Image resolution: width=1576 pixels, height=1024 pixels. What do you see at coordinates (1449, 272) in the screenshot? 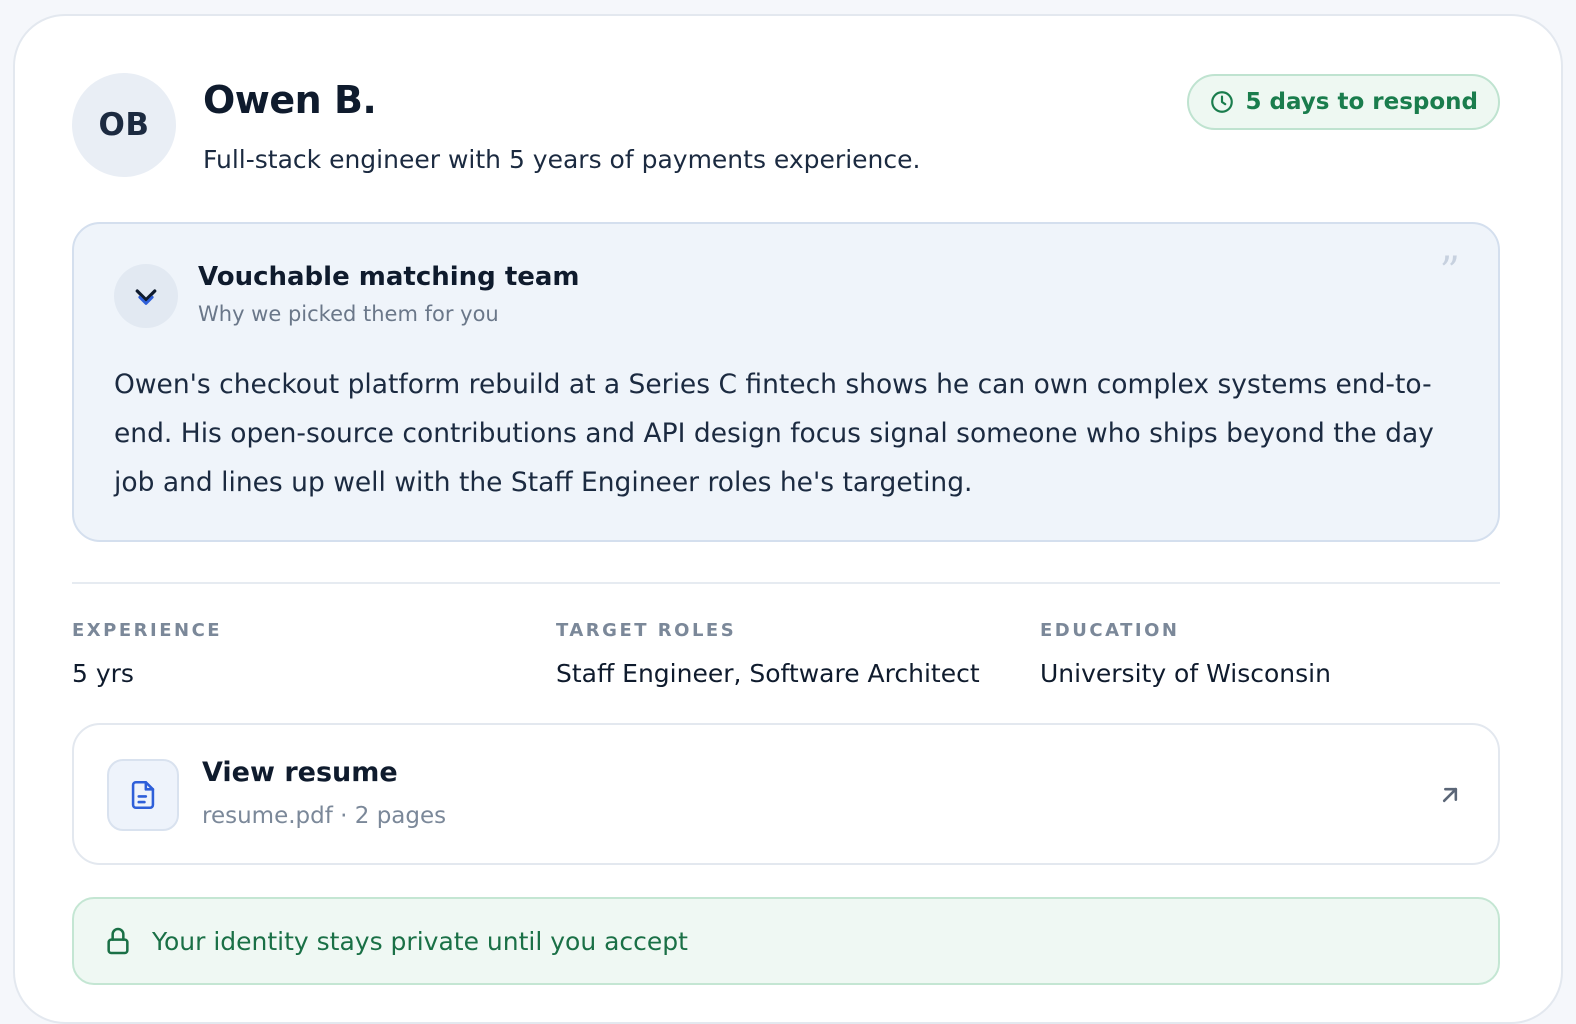
I see `quote-icon: ”` at bounding box center [1449, 272].